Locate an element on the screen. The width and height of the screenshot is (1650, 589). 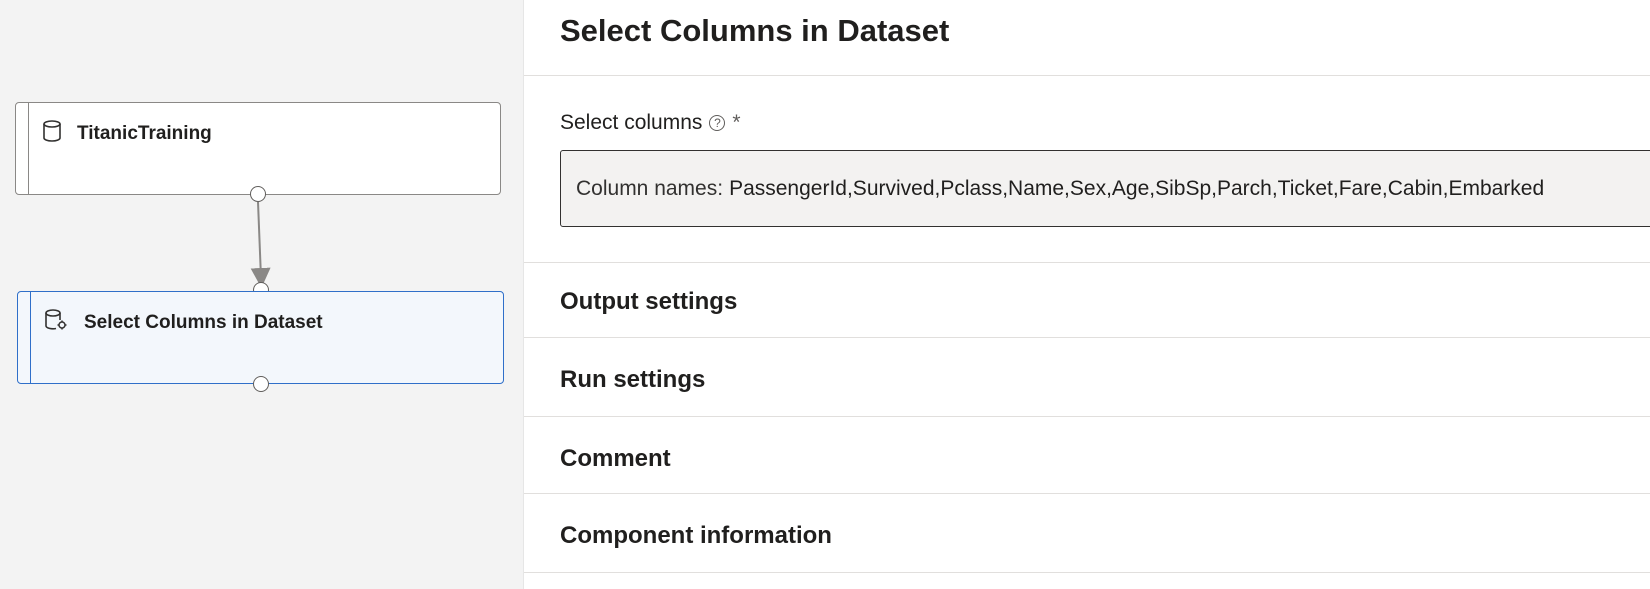
column-names-prefix: Column names: is located at coordinates (650, 188).